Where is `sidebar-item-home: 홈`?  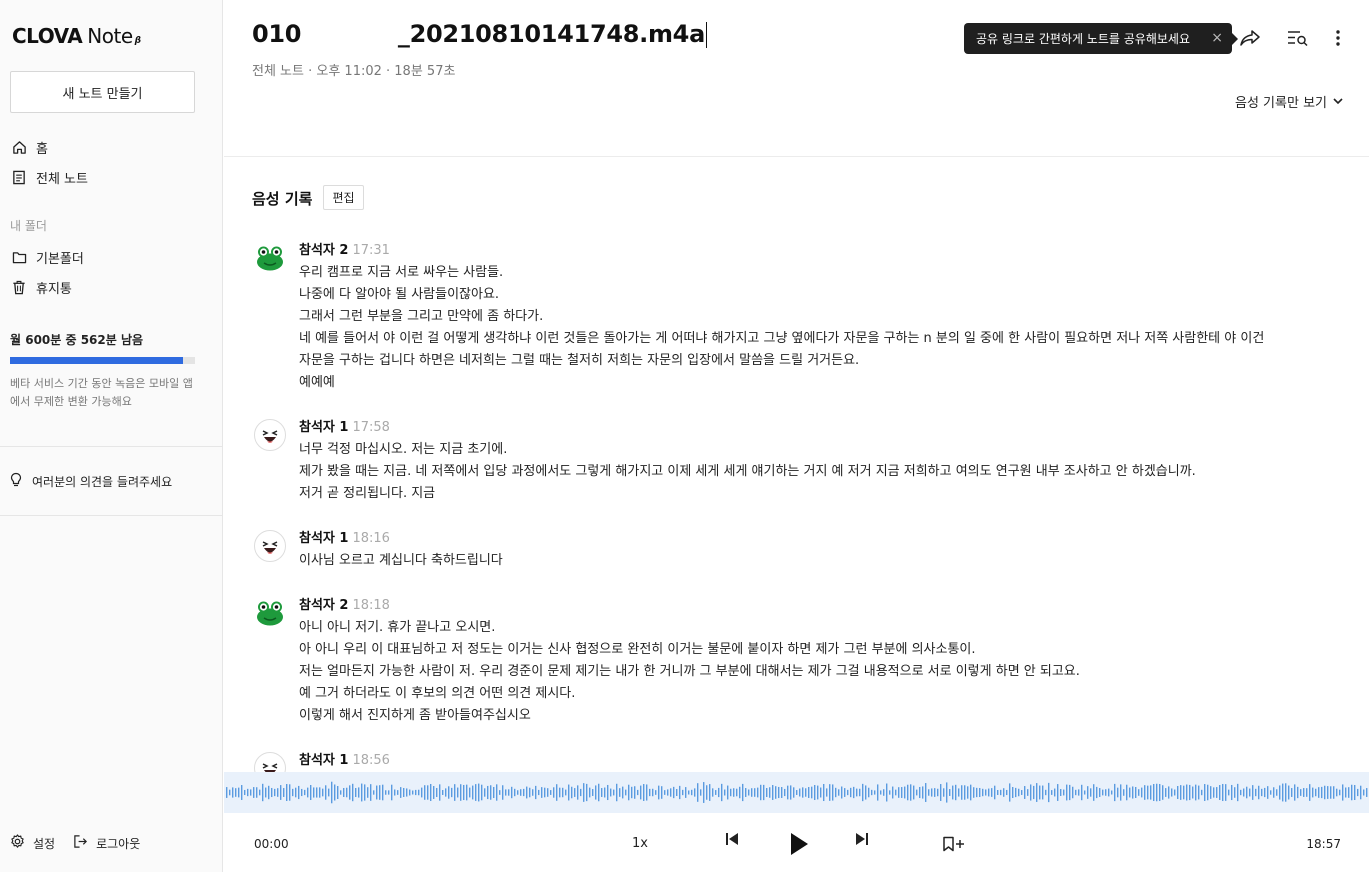
sidebar-item-home: 홈 is located at coordinates (29, 147).